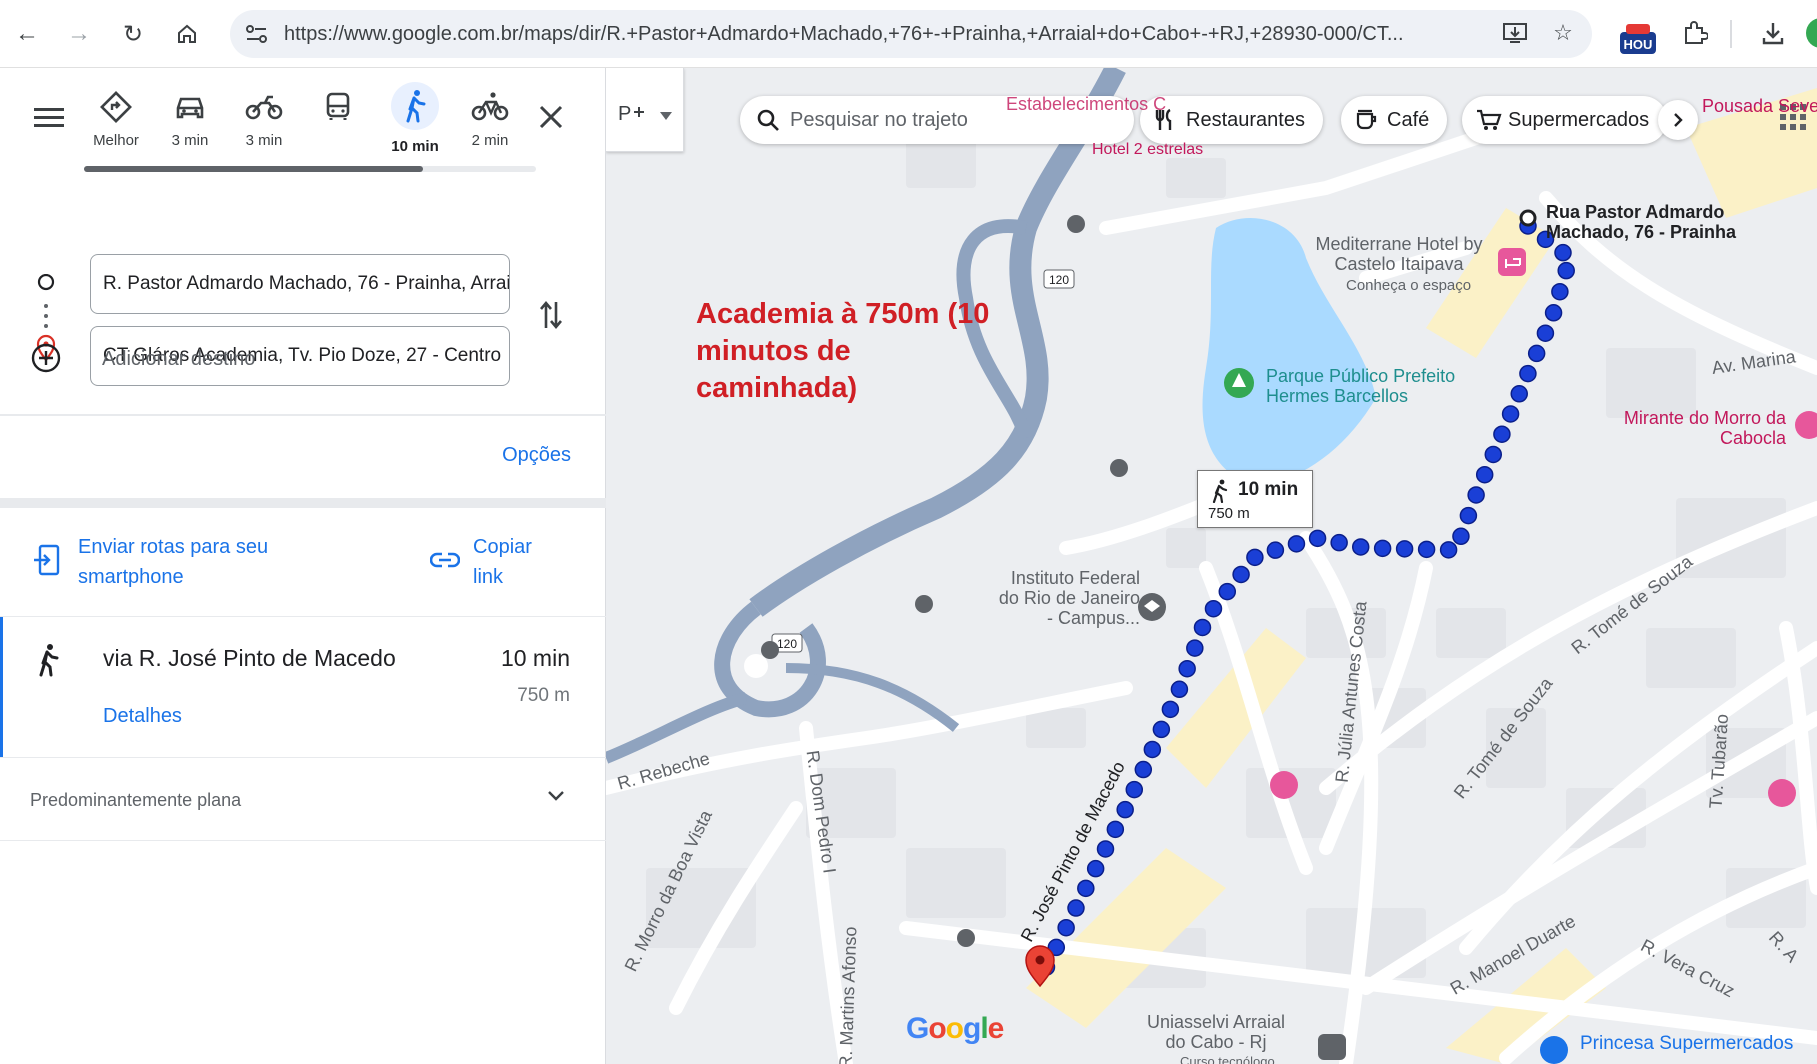 This screenshot has width=1817, height=1064. Describe the element at coordinates (1695, 33) in the screenshot. I see `extensions-puzzle-icon` at that location.